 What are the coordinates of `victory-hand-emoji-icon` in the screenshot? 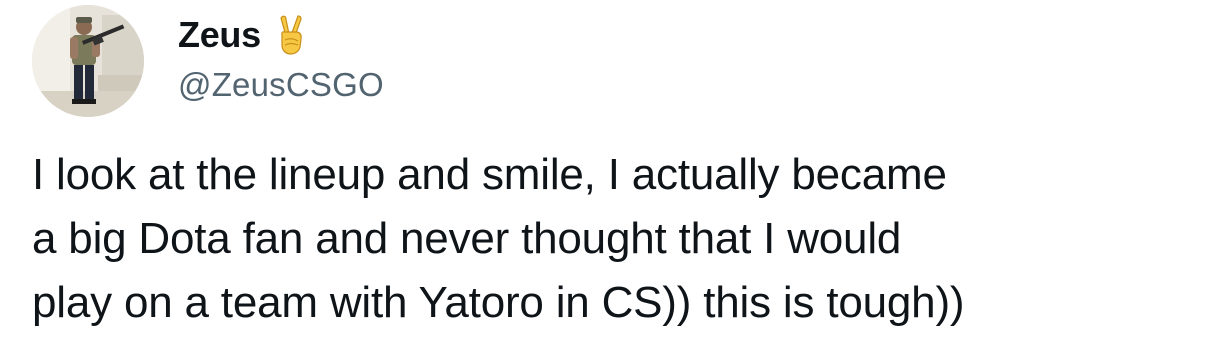 It's located at (290, 35).